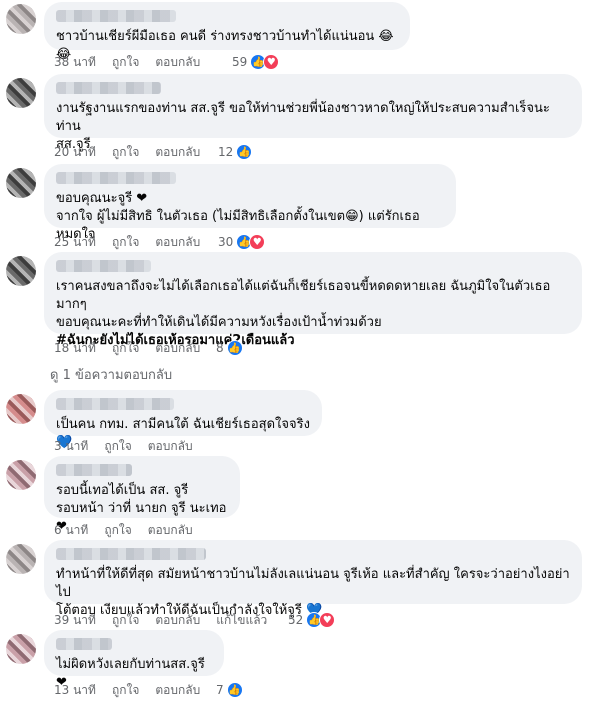 The height and width of the screenshot is (702, 600). I want to click on reaction-count: 30, so click(226, 242).